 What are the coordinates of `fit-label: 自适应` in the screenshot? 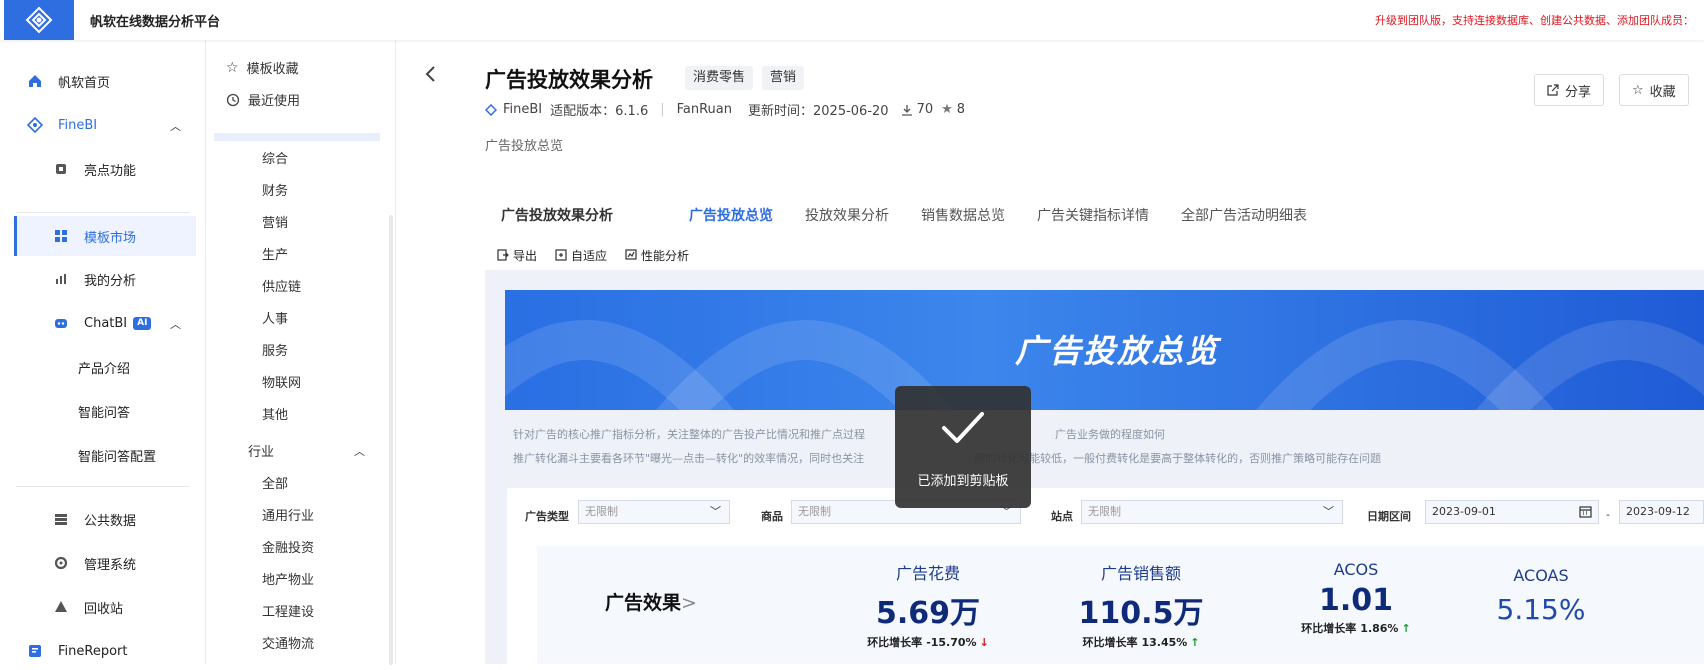 It's located at (589, 255).